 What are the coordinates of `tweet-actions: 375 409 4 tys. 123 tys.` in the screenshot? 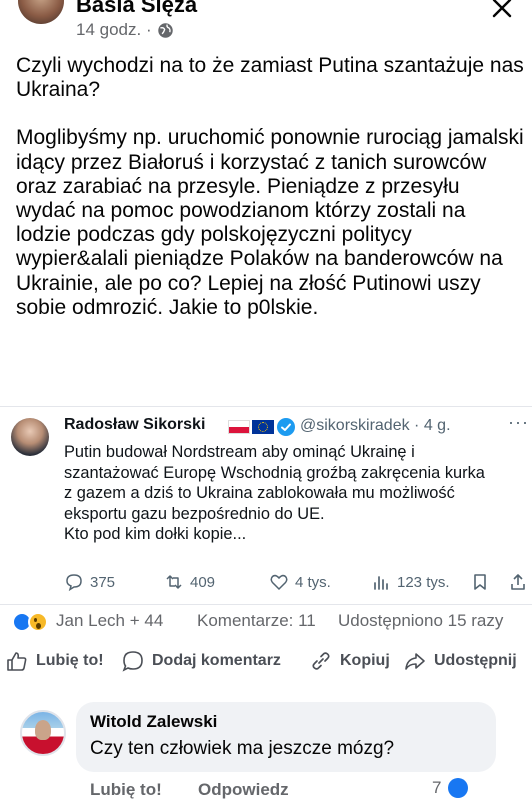 It's located at (297, 583).